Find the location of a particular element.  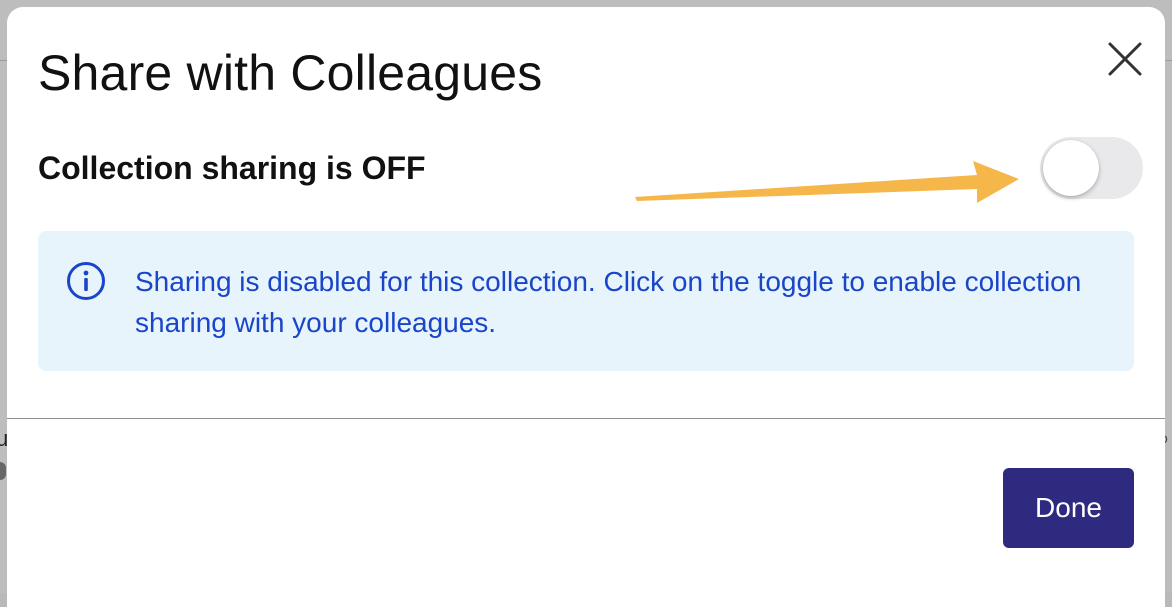

annotation-arrow is located at coordinates (827, 182).